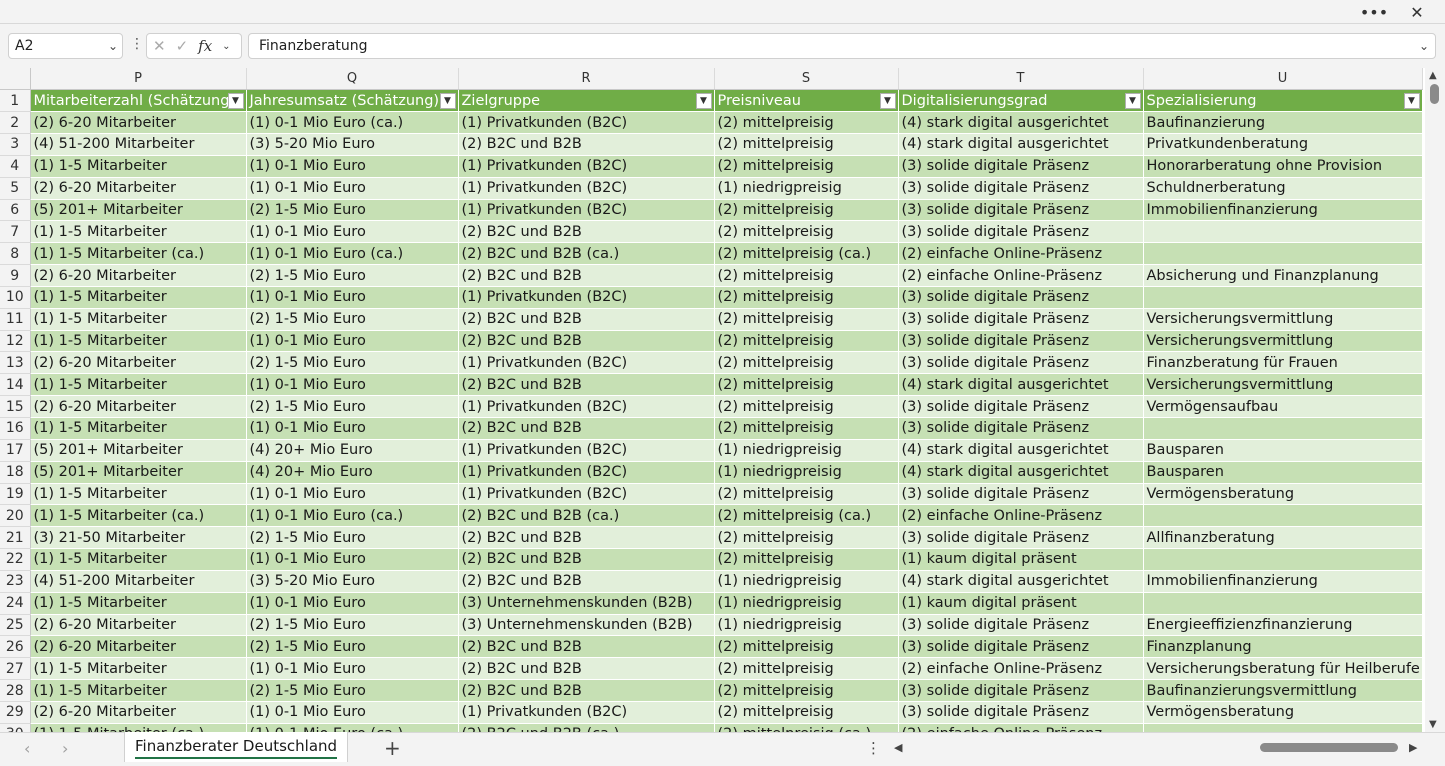  I want to click on cancel-icon: ✕, so click(159, 46).